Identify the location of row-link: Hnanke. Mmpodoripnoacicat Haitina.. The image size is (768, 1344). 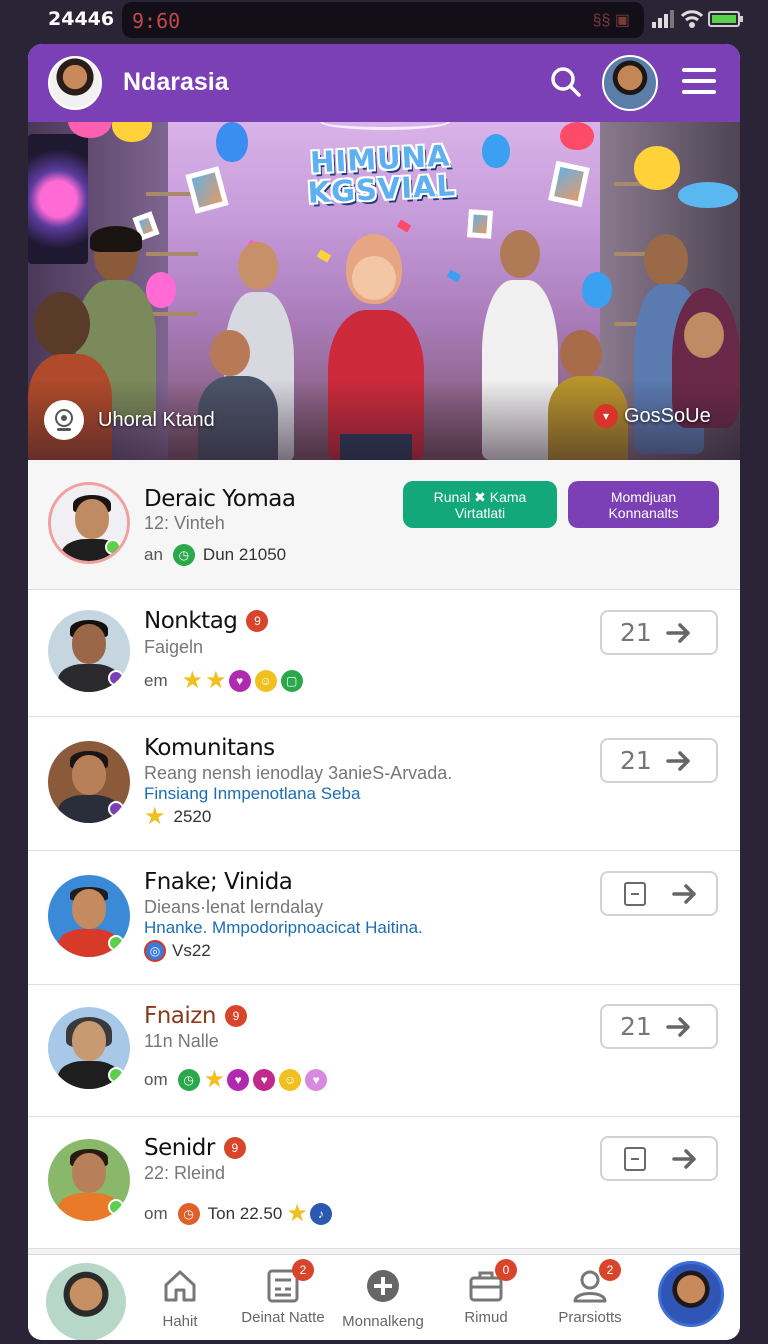
(283, 928).